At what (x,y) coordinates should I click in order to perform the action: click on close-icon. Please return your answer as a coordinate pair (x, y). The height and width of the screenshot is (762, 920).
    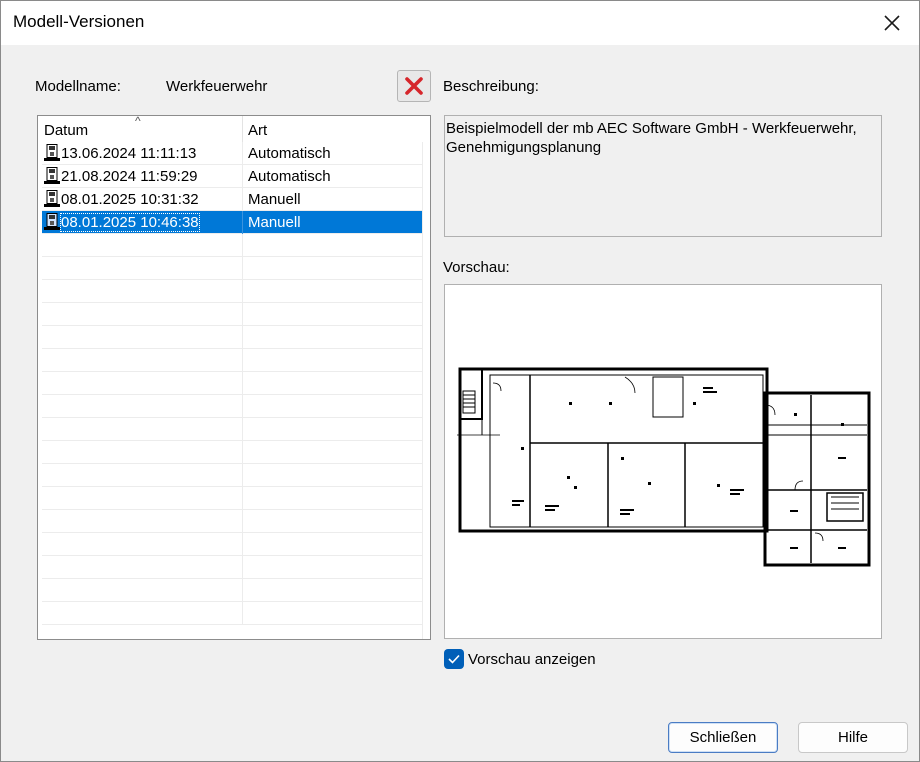
    Looking at the image, I should click on (892, 23).